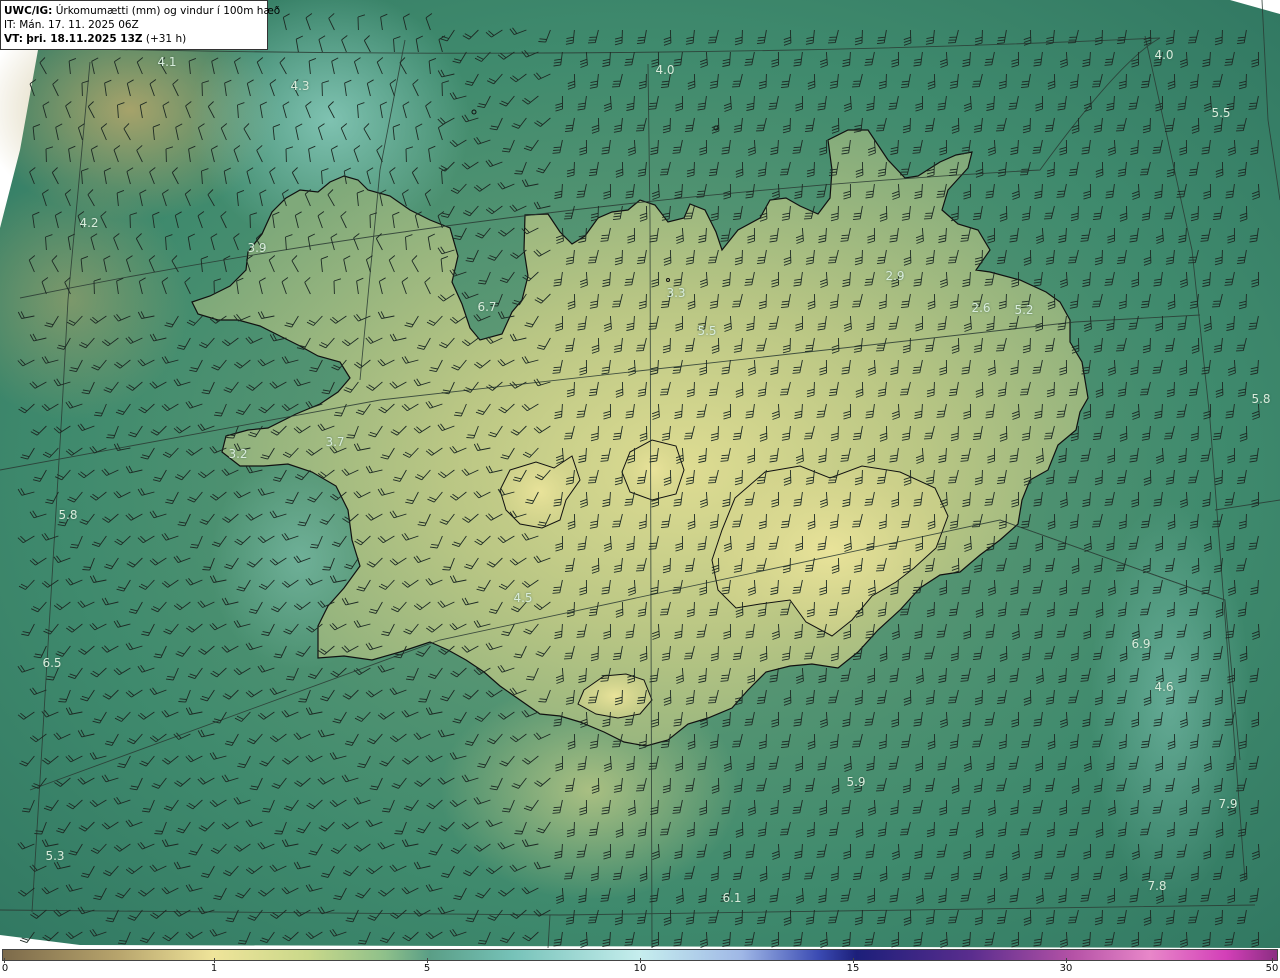 The width and height of the screenshot is (1280, 978). I want to click on precip-value-label: 5.3, so click(55, 856).